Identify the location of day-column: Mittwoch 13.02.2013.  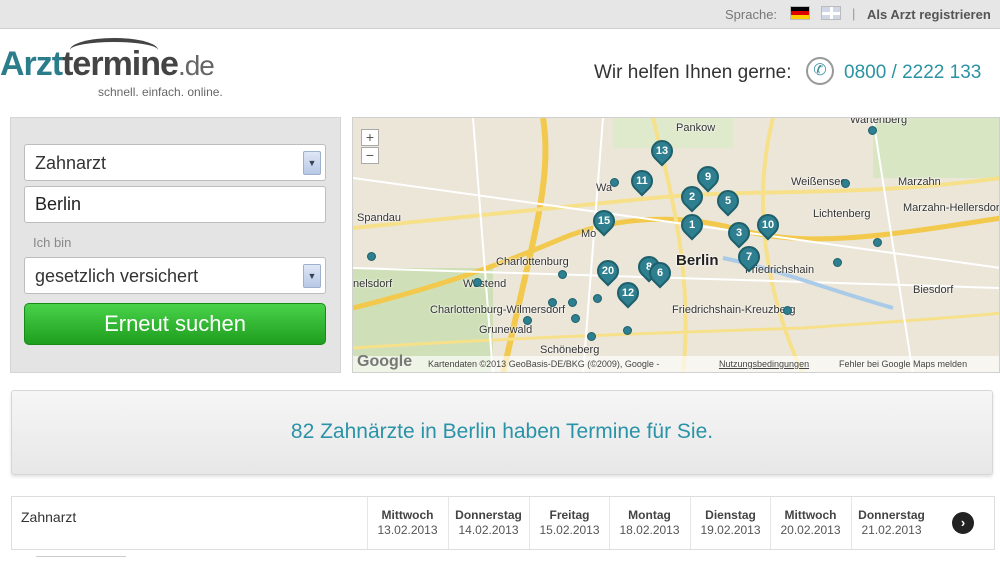
(407, 523).